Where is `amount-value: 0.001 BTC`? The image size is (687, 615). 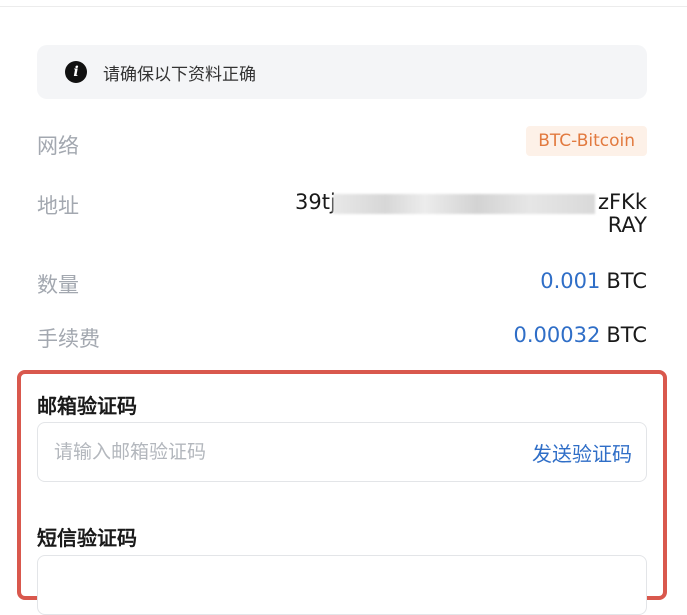 amount-value: 0.001 BTC is located at coordinates (593, 281).